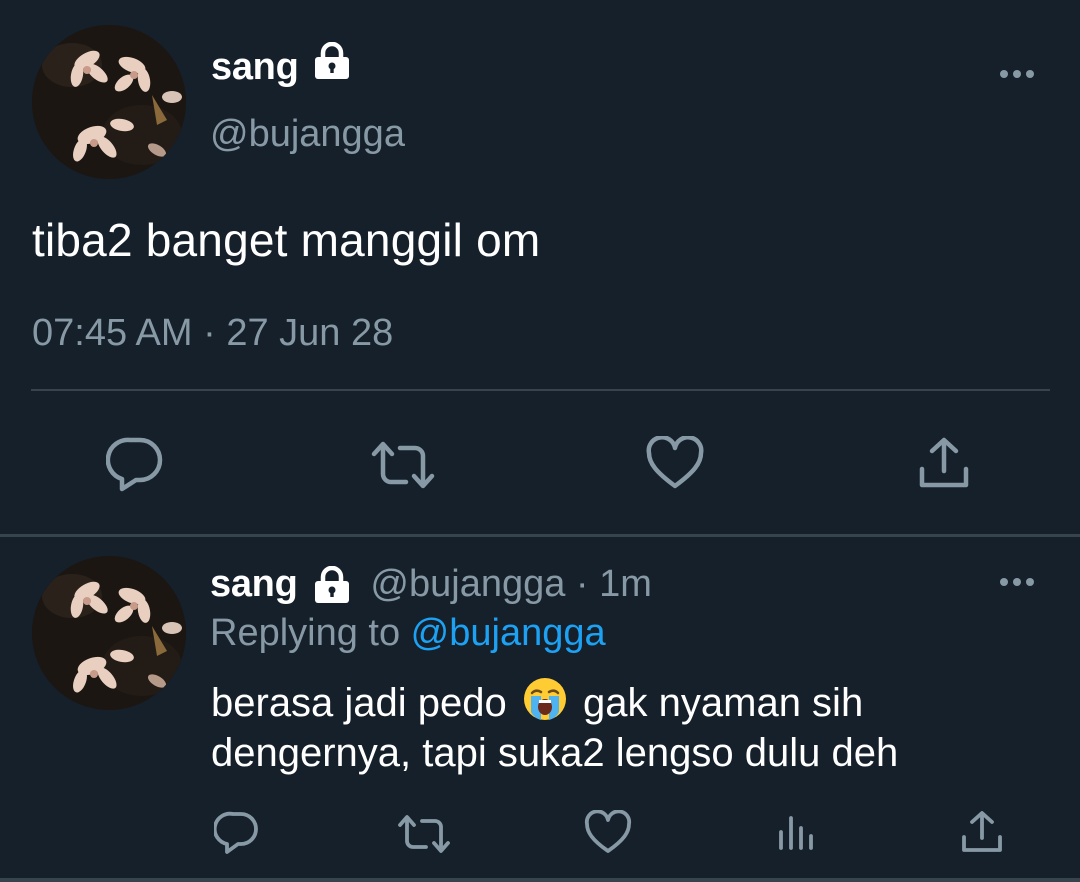 Image resolution: width=1080 pixels, height=882 pixels. Describe the element at coordinates (307, 134) in the screenshot. I see `user-handle: @bujangga` at that location.